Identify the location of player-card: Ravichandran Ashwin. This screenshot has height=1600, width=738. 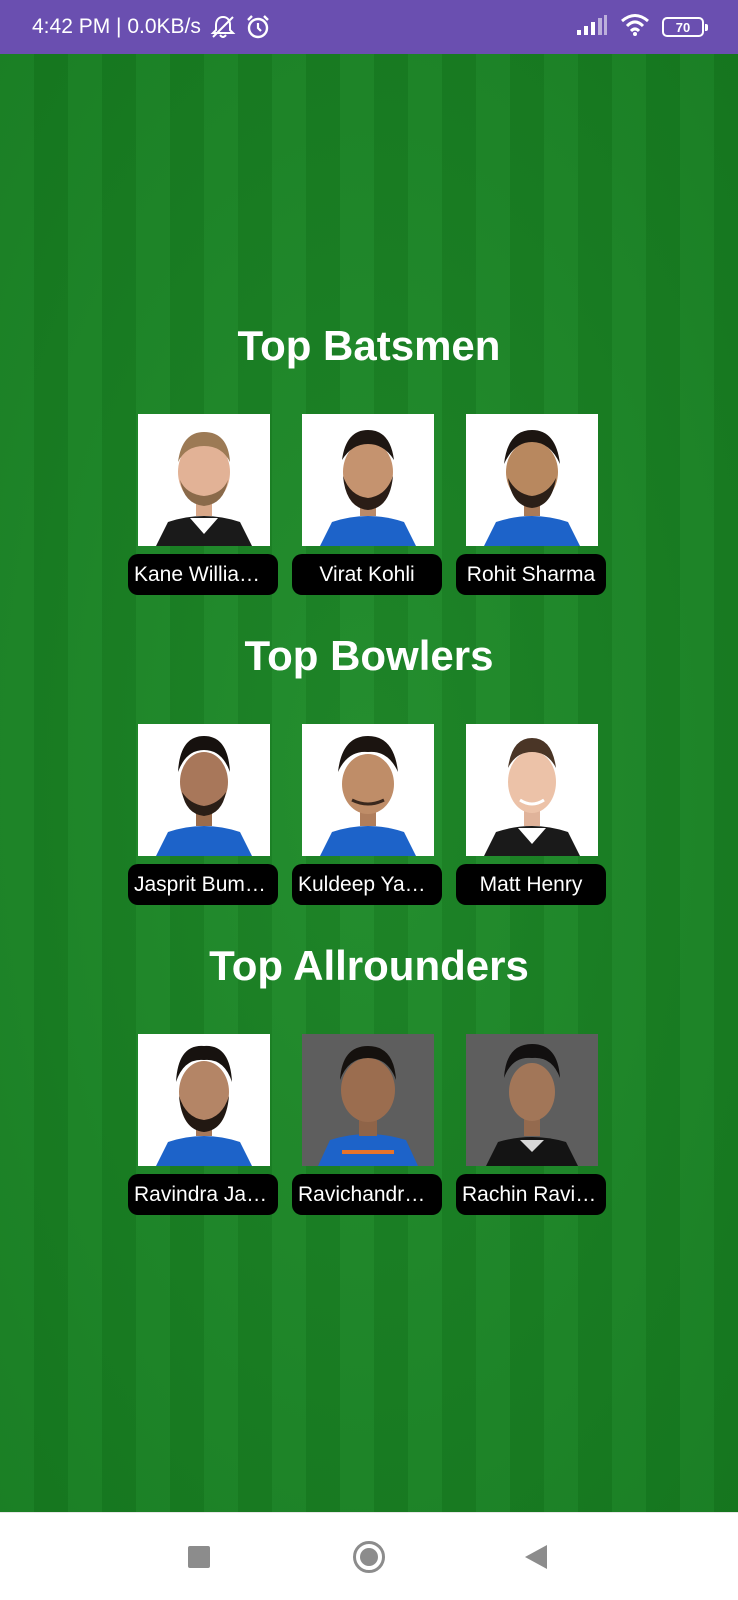
(367, 1127).